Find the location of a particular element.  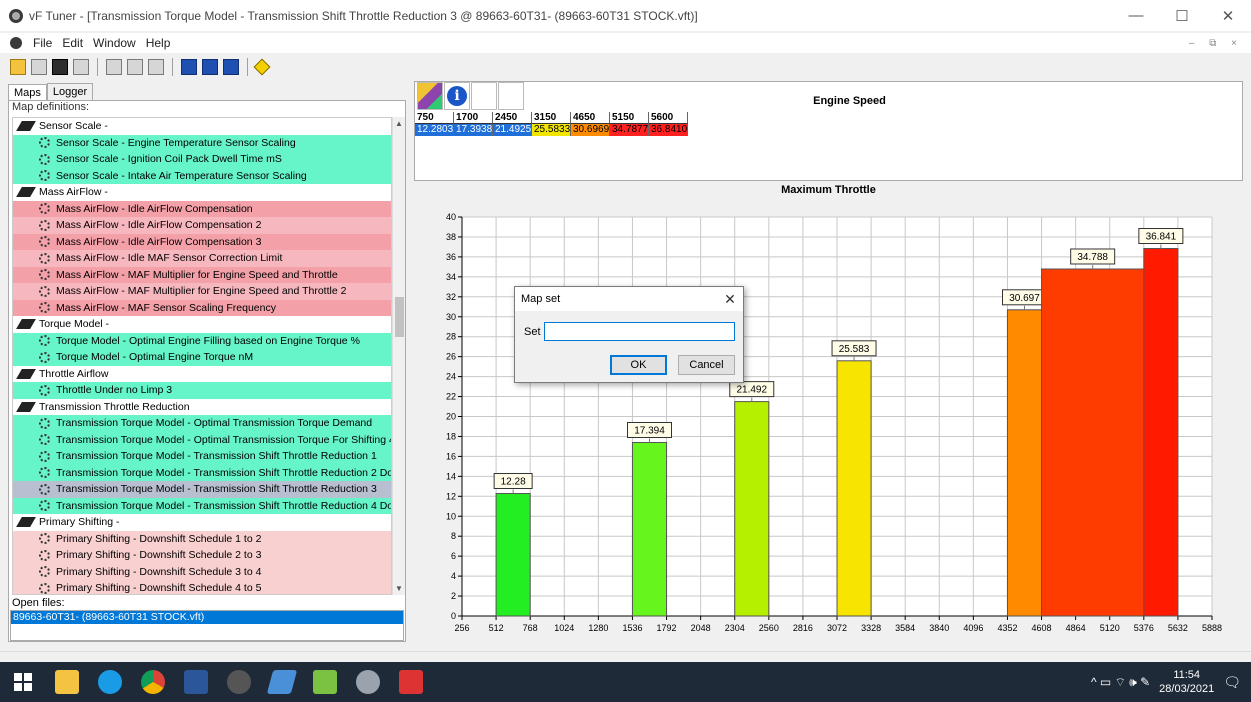

close-button: ✕ is located at coordinates (1228, 15).